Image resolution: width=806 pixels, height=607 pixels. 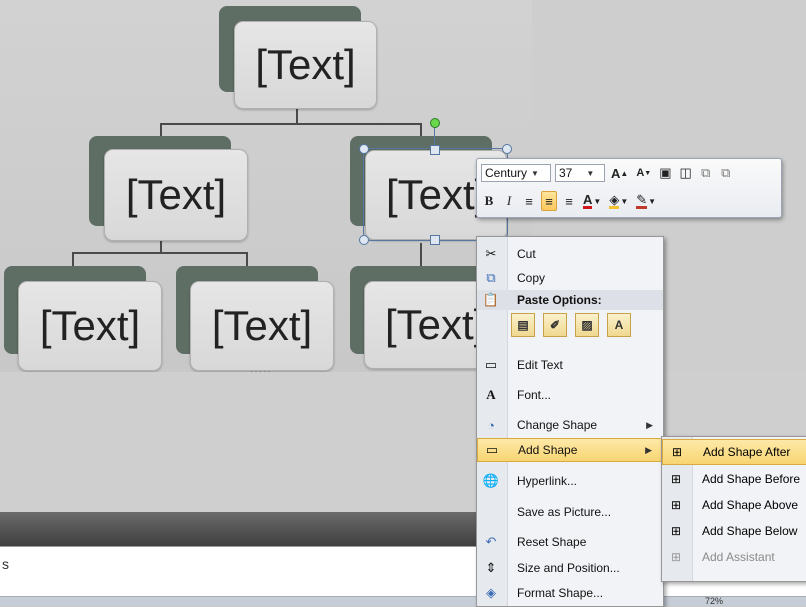 What do you see at coordinates (491, 592) in the screenshot?
I see `format-shape-icon: ◈` at bounding box center [491, 592].